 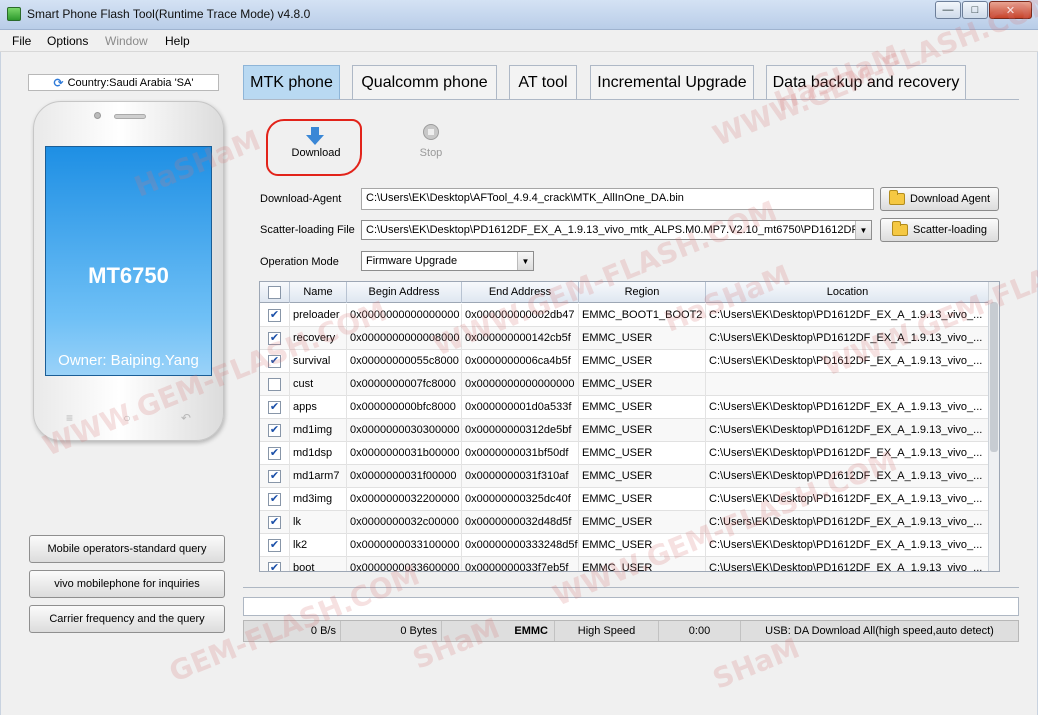 What do you see at coordinates (404, 430) in the screenshot?
I see `cell-begin: 0x0000000030300000` at bounding box center [404, 430].